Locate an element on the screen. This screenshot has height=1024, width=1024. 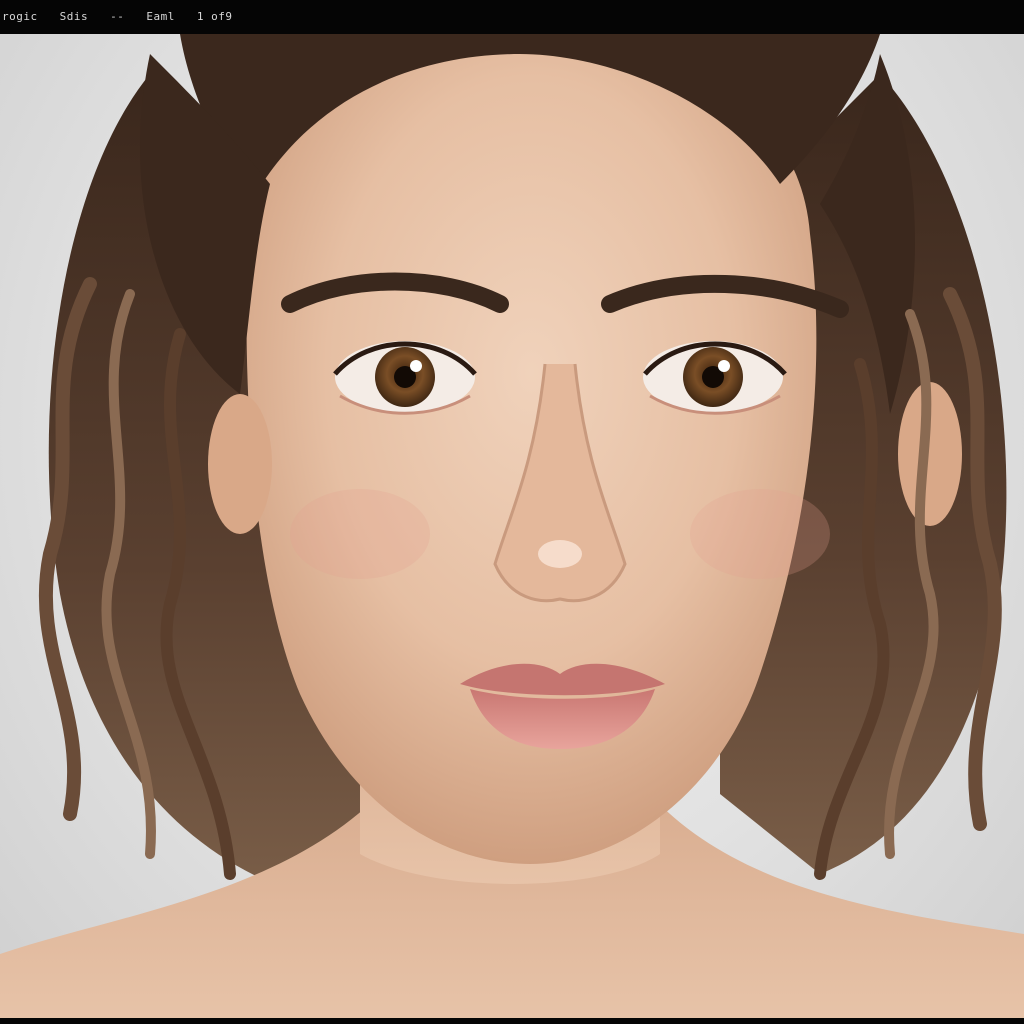
left-cheek is located at coordinates (360, 534).